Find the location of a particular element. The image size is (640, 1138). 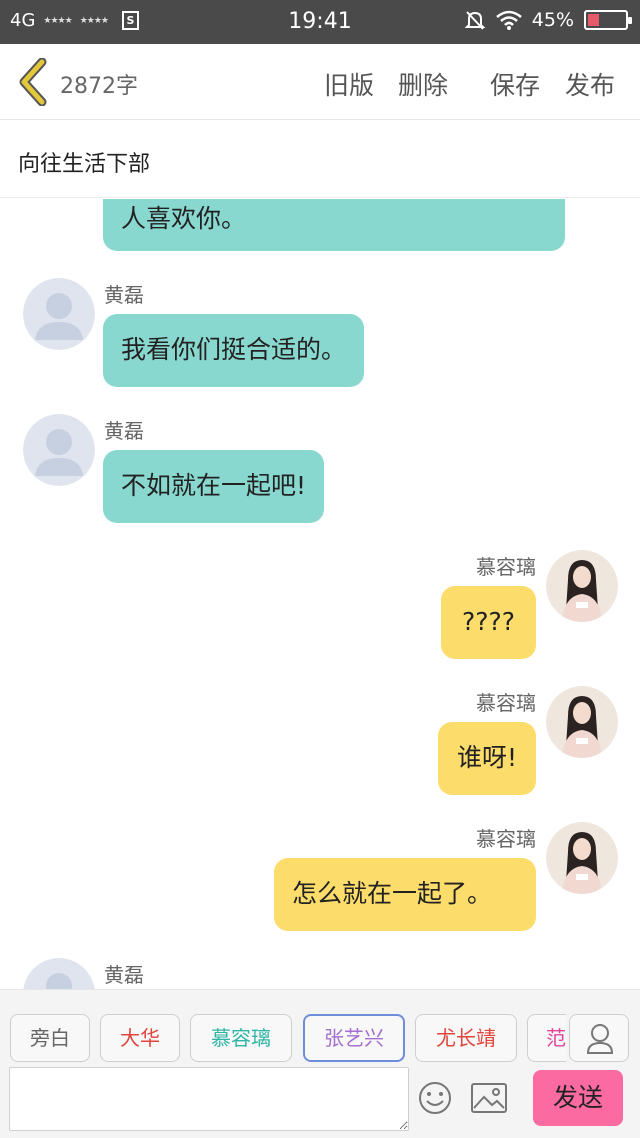

message-text: 我看你们挺合适的。 is located at coordinates (234, 349).